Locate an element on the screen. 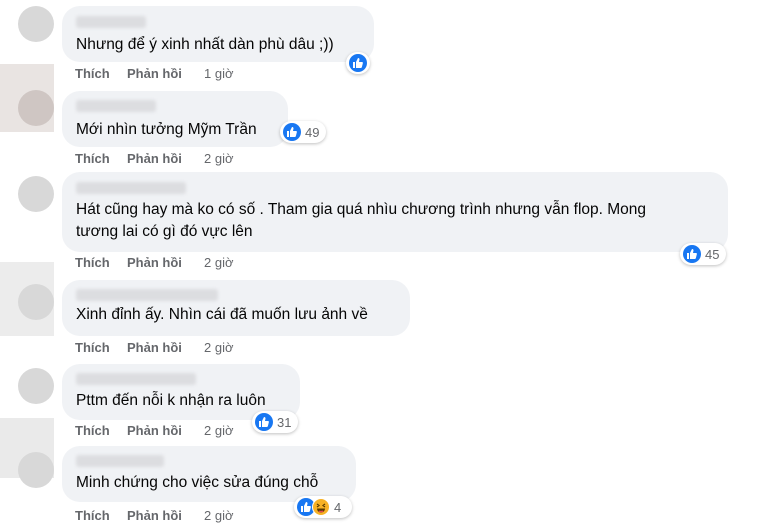 The image size is (780, 524). comment-bubble: Nhưng để ý xinh nhất dàn phù dâu ;)) is located at coordinates (218, 34).